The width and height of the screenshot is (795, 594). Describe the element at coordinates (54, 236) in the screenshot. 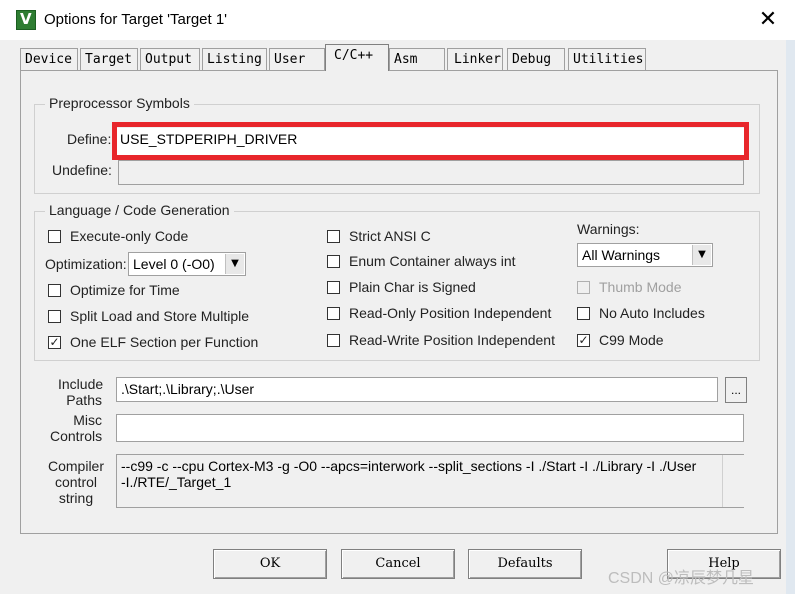

I see `execute-only-code-box` at that location.